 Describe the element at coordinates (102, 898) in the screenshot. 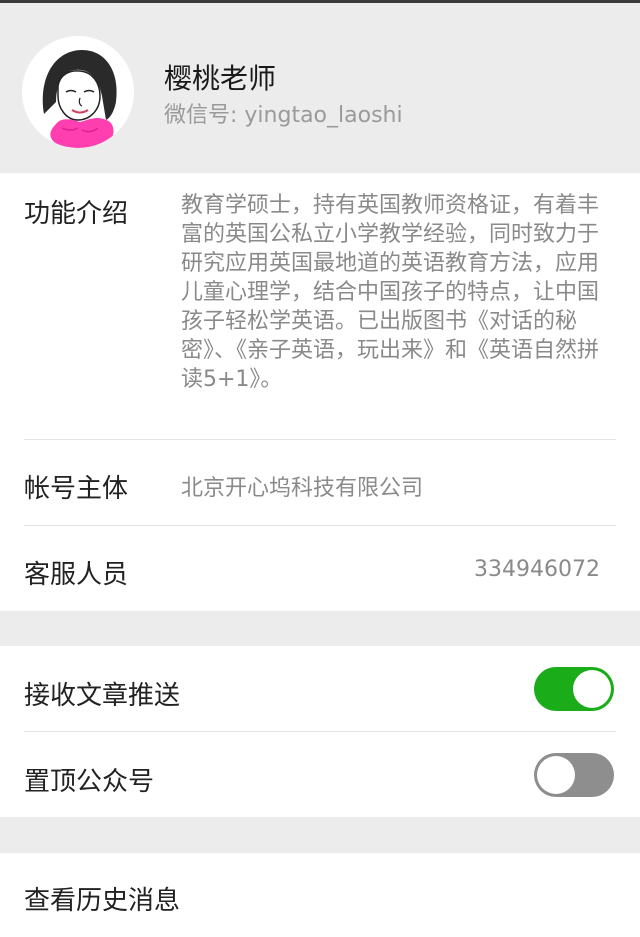

I see `view-history-label: 查看历史消息` at that location.